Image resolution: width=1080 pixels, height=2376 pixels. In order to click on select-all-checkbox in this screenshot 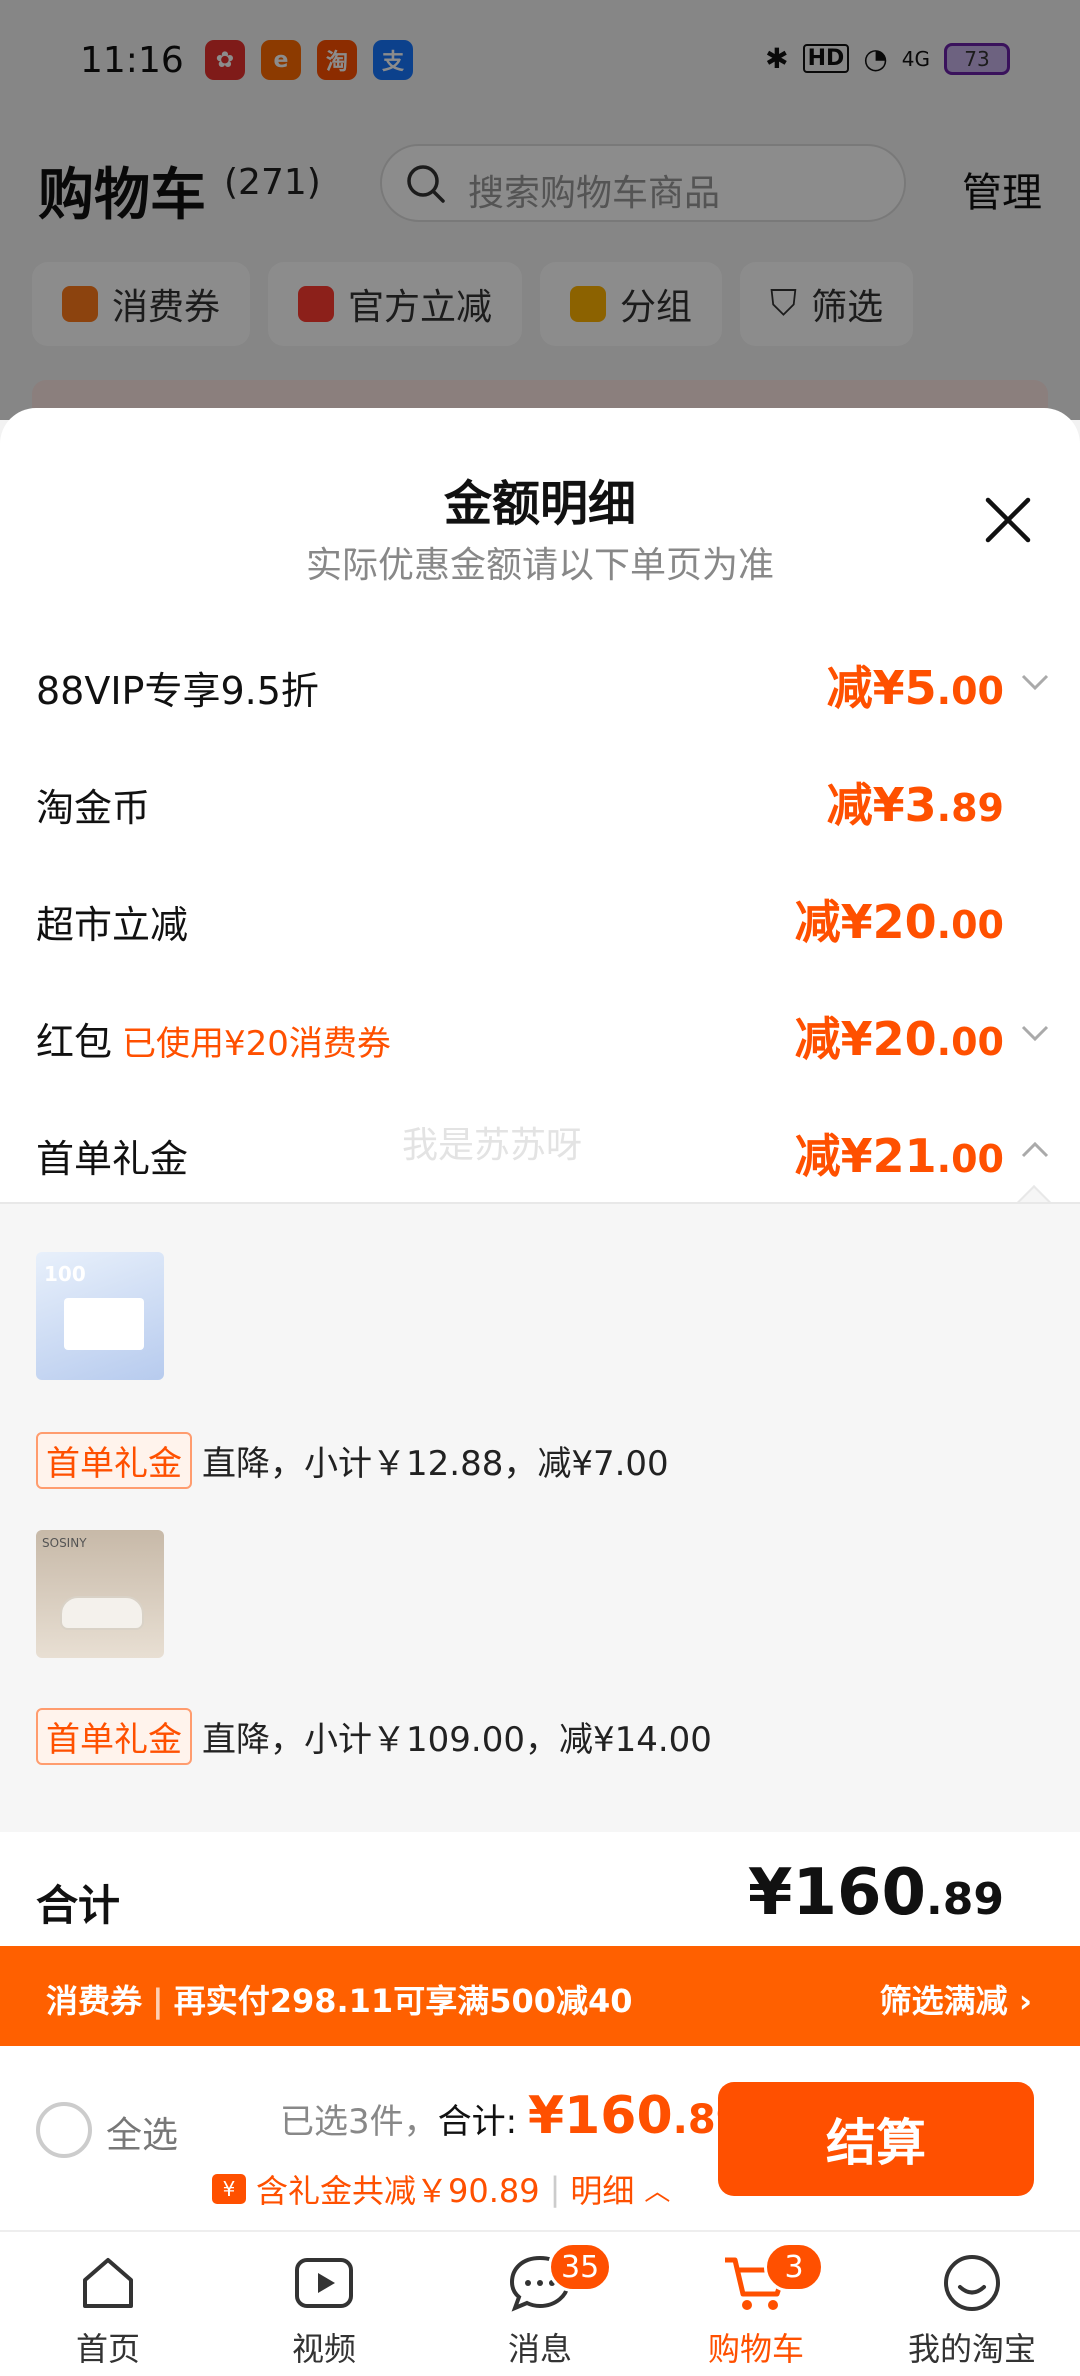, I will do `click(64, 2130)`.